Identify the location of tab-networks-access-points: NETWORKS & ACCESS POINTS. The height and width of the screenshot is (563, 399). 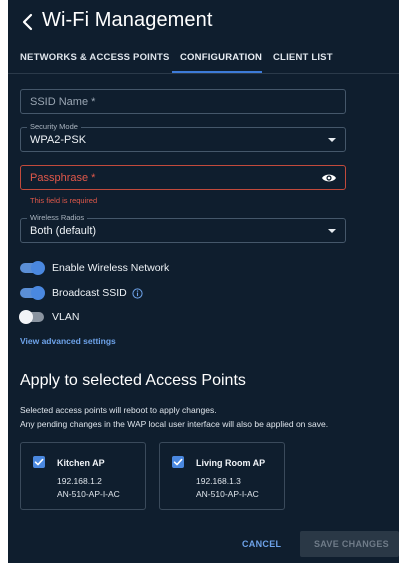
(95, 57).